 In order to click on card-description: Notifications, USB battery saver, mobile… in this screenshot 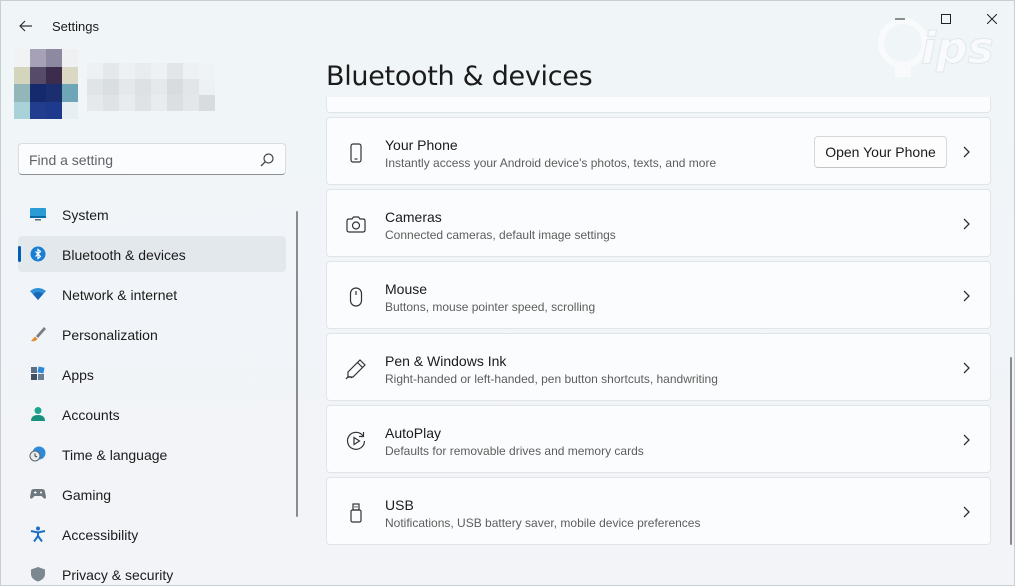, I will do `click(543, 523)`.